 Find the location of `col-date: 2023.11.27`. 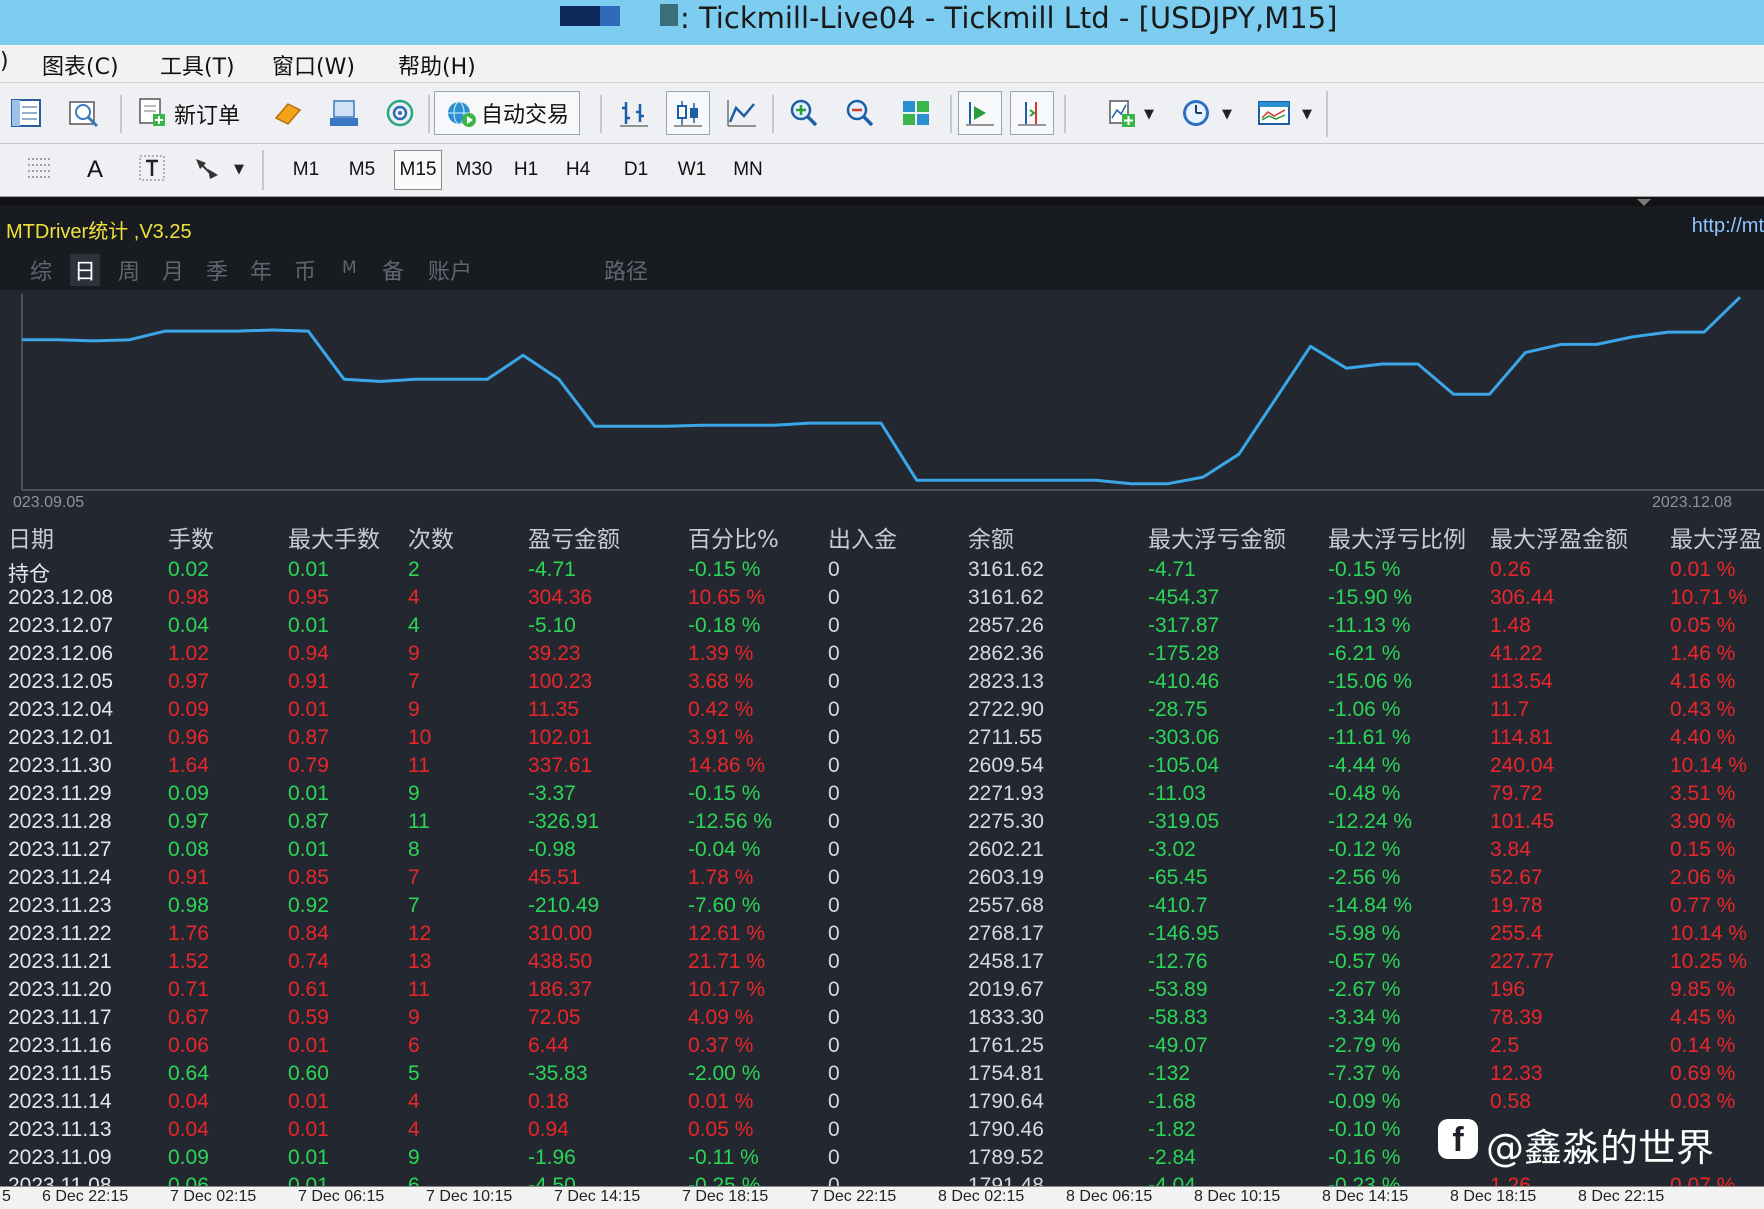

col-date: 2023.11.27 is located at coordinates (60, 849).